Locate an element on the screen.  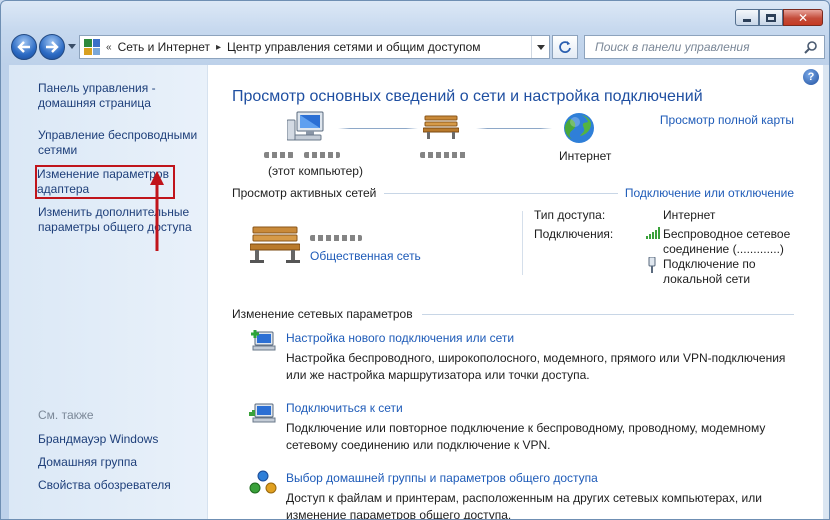
bench-icon is located at coordinates (441, 127).